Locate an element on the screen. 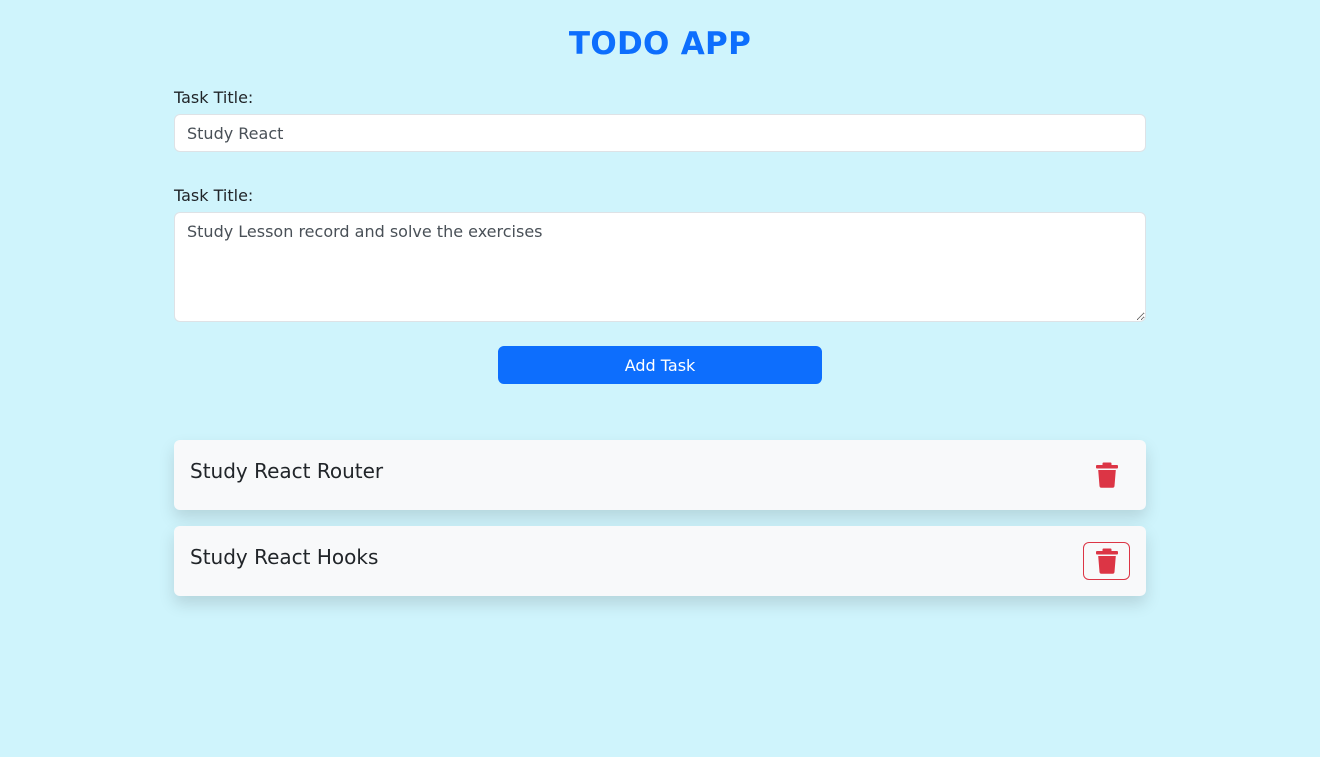 The image size is (1320, 757). task-card: Study React Router is located at coordinates (660, 475).